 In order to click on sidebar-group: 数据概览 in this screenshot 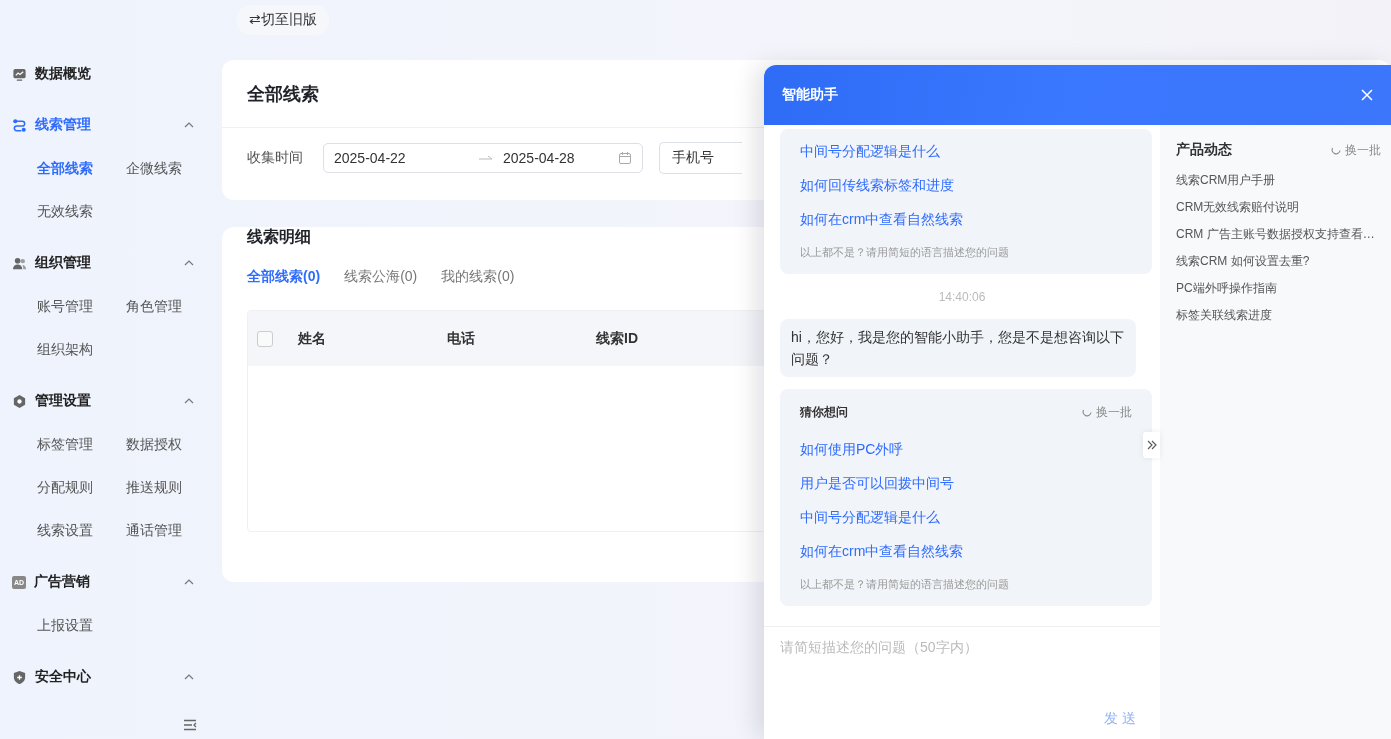, I will do `click(111, 74)`.